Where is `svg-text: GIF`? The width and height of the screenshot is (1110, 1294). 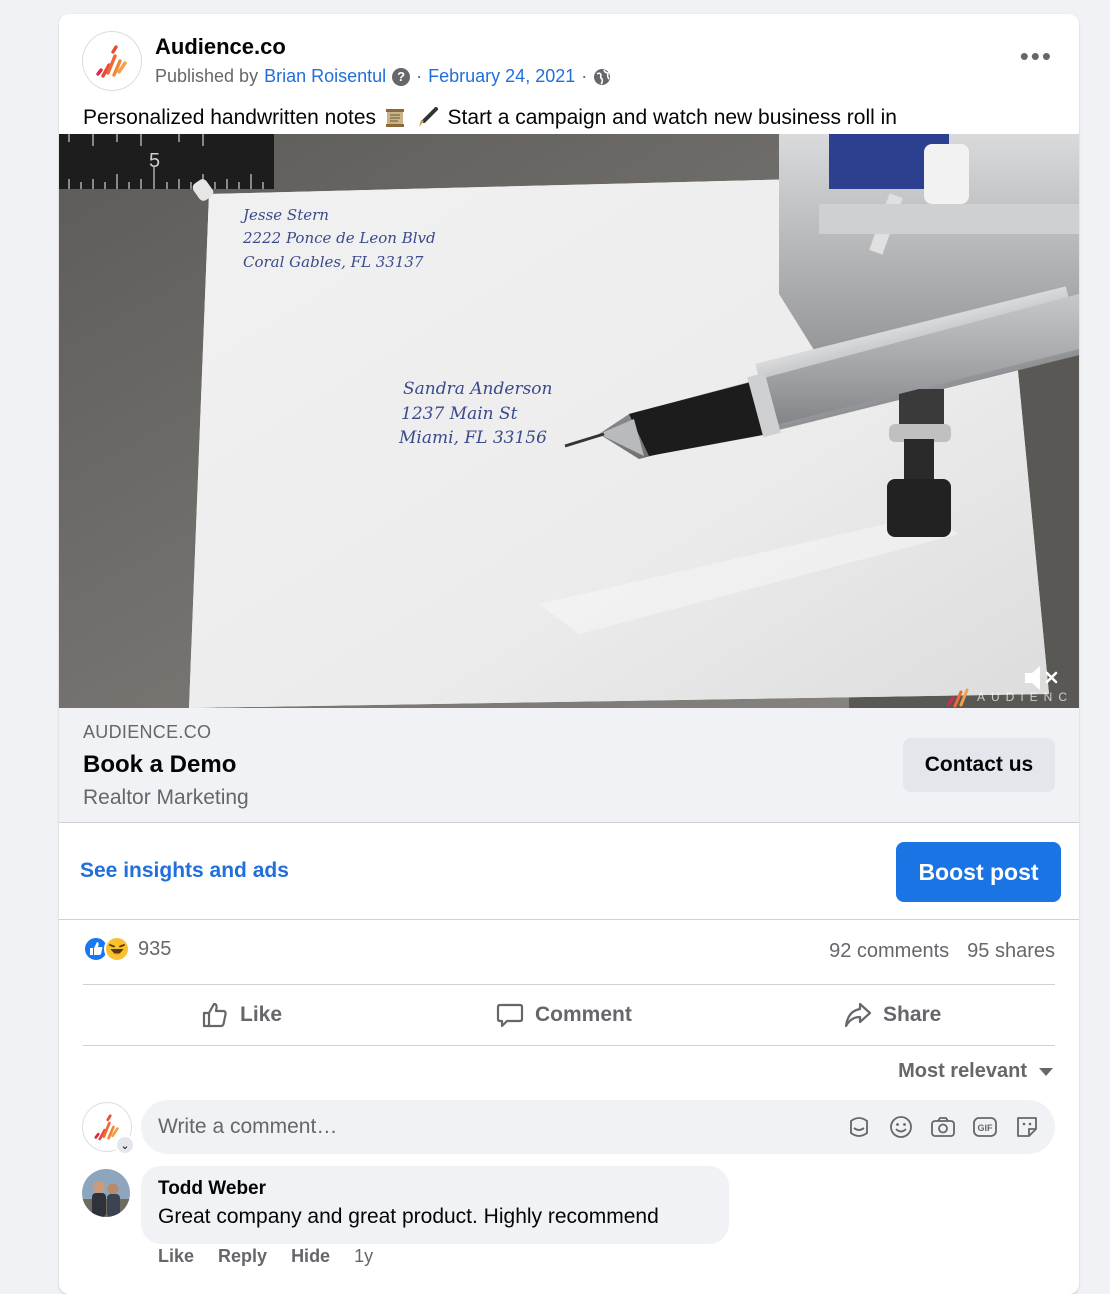 svg-text: GIF is located at coordinates (986, 1128).